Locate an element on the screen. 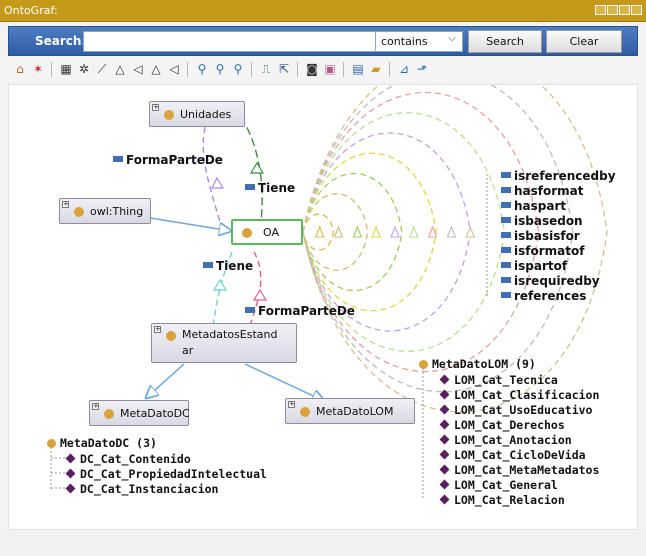 Image resolution: width=646 pixels, height=556 pixels. snapshot-icon: ◙ is located at coordinates (312, 69).